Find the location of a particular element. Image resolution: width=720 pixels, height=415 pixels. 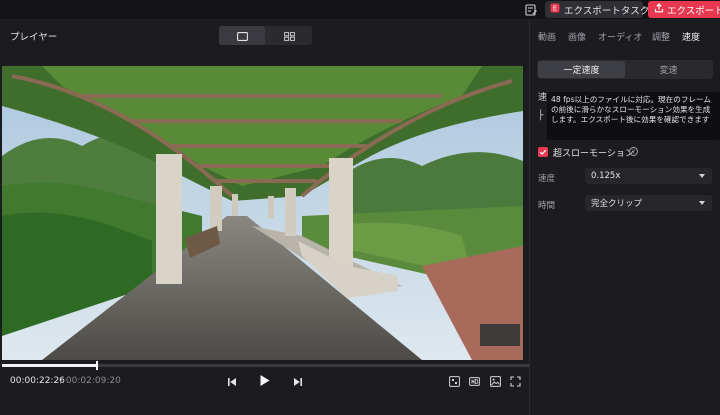

quality-button is located at coordinates (474, 381).